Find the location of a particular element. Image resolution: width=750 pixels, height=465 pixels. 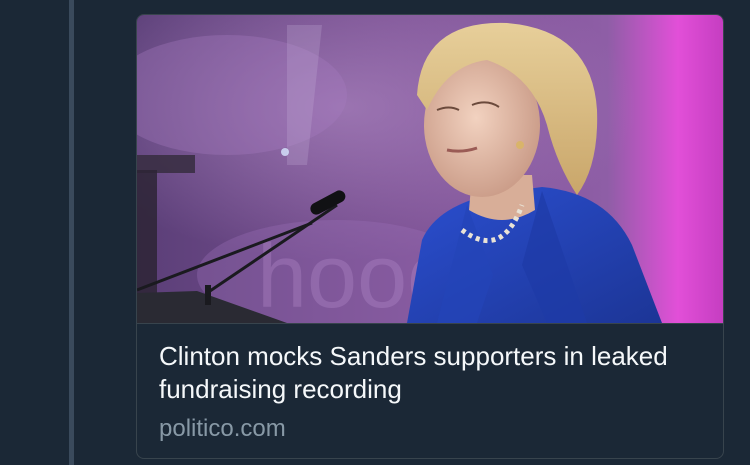

card-domain: politico.com is located at coordinates (222, 428).